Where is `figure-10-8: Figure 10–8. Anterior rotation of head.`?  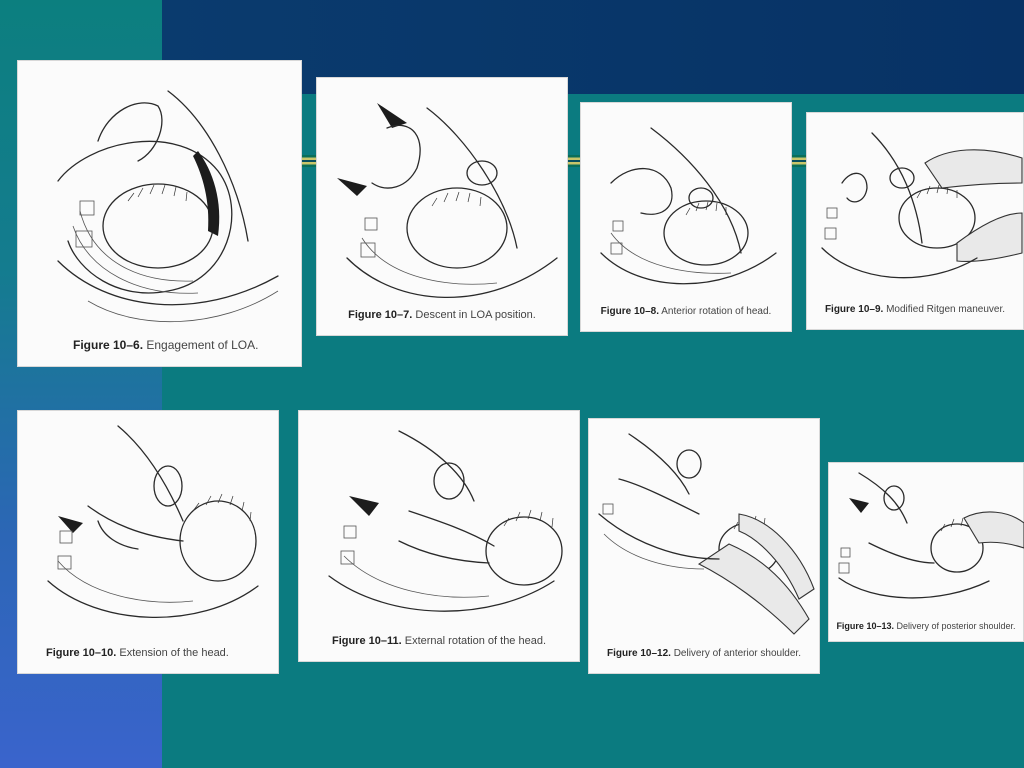 figure-10-8: Figure 10–8. Anterior rotation of head. is located at coordinates (686, 217).